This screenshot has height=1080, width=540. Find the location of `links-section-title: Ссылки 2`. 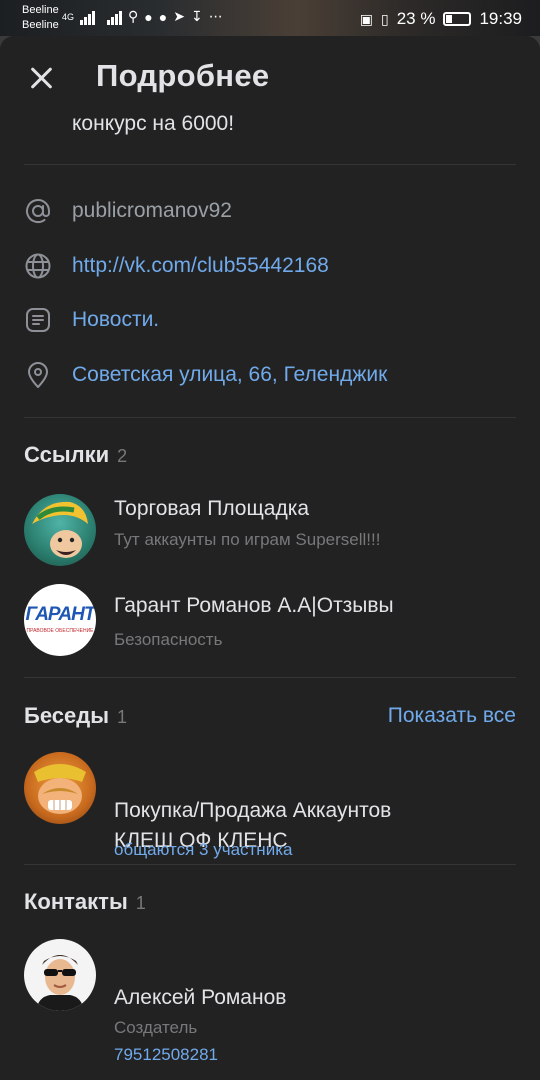

links-section-title: Ссылки 2 is located at coordinates (75, 455).